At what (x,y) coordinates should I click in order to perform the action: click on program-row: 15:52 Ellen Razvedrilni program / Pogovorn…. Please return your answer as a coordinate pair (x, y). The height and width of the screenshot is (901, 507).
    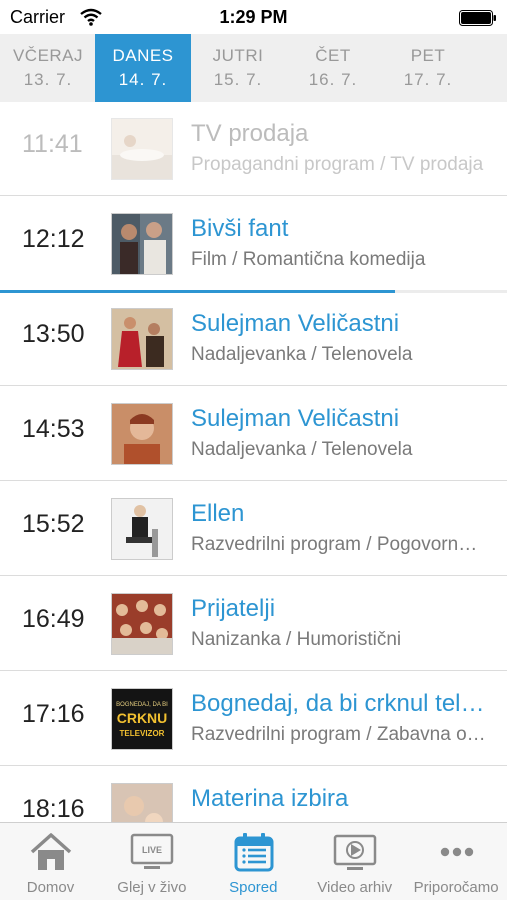
    Looking at the image, I should click on (253, 529).